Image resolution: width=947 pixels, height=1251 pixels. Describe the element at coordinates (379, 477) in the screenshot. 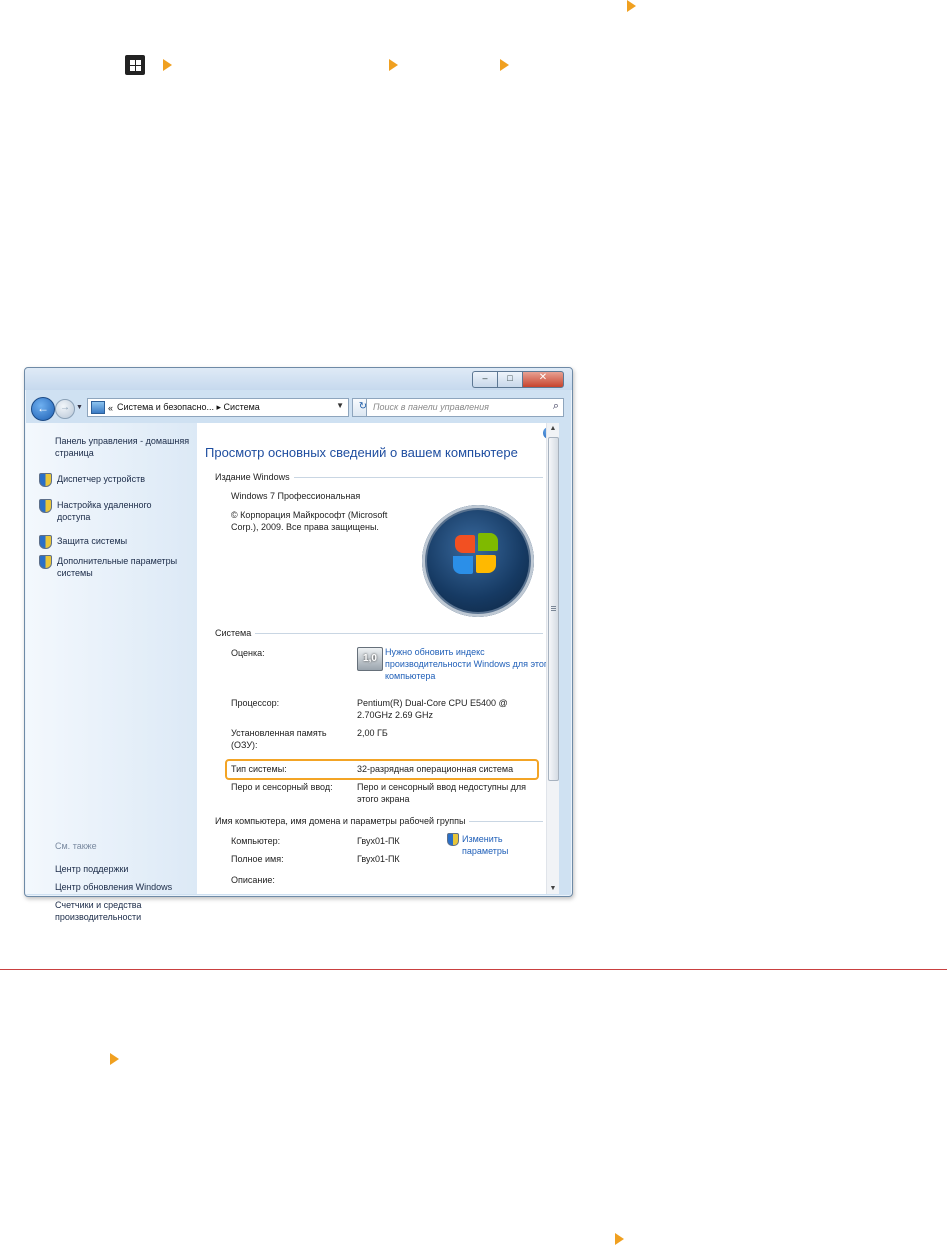

I see `section-windows-edition: Издание Windows` at that location.